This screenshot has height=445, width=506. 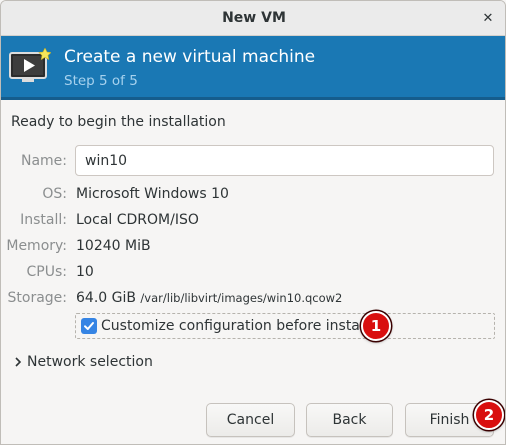 I want to click on checkbox-checked-icon, so click(x=89, y=326).